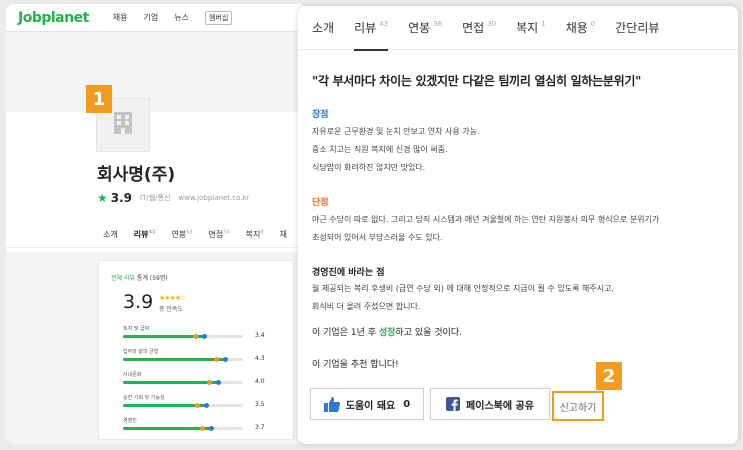  I want to click on panel-tab-salary: 연봉 36, so click(425, 28).